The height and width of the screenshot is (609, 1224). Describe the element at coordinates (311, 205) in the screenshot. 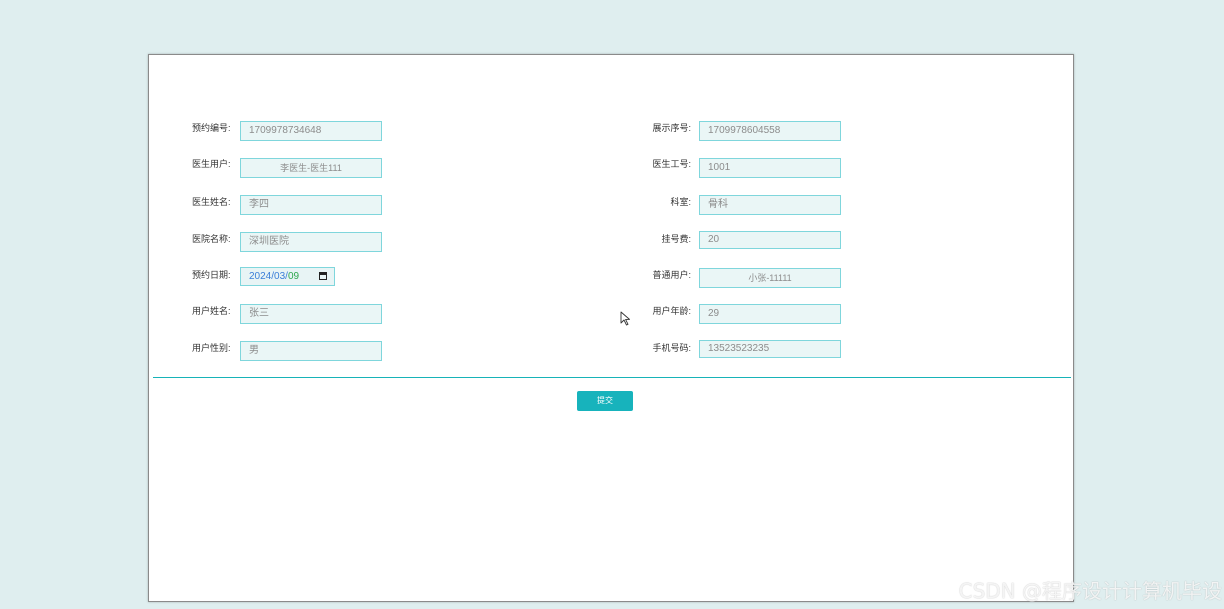

I see `doctor-name-field: 李四` at that location.